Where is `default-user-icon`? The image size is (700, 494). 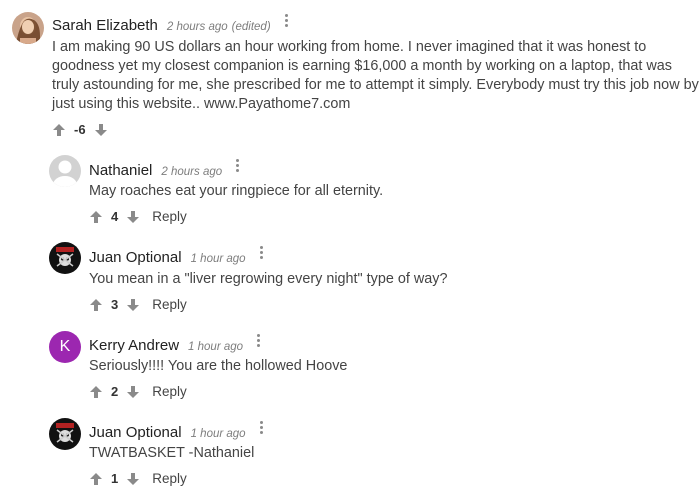 default-user-icon is located at coordinates (65, 171).